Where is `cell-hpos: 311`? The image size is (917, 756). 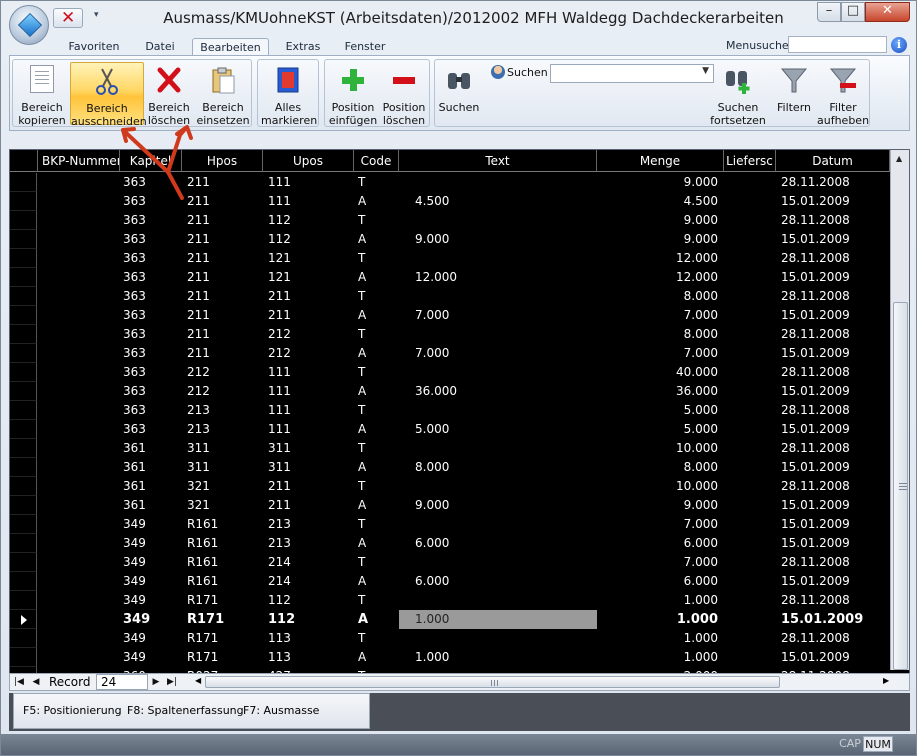
cell-hpos: 311 is located at coordinates (224, 467).